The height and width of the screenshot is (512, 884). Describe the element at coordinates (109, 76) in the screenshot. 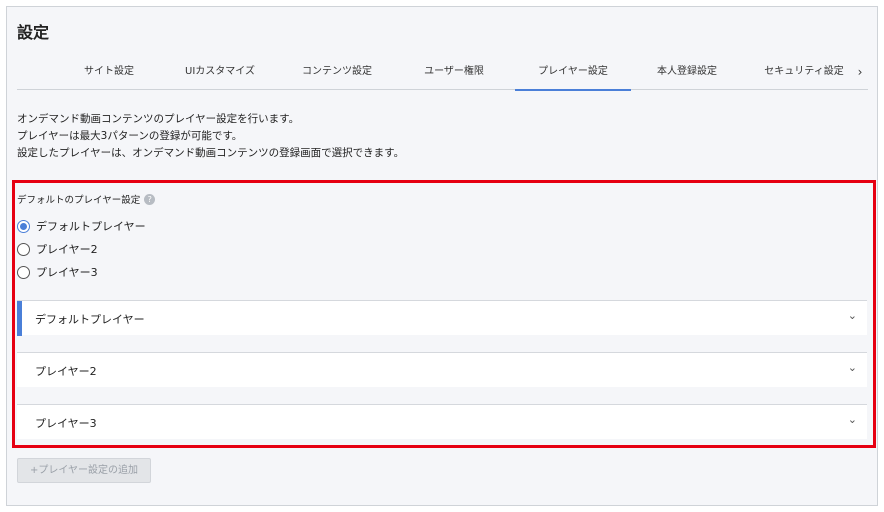

I see `tab-site-settings: サイト設定` at that location.